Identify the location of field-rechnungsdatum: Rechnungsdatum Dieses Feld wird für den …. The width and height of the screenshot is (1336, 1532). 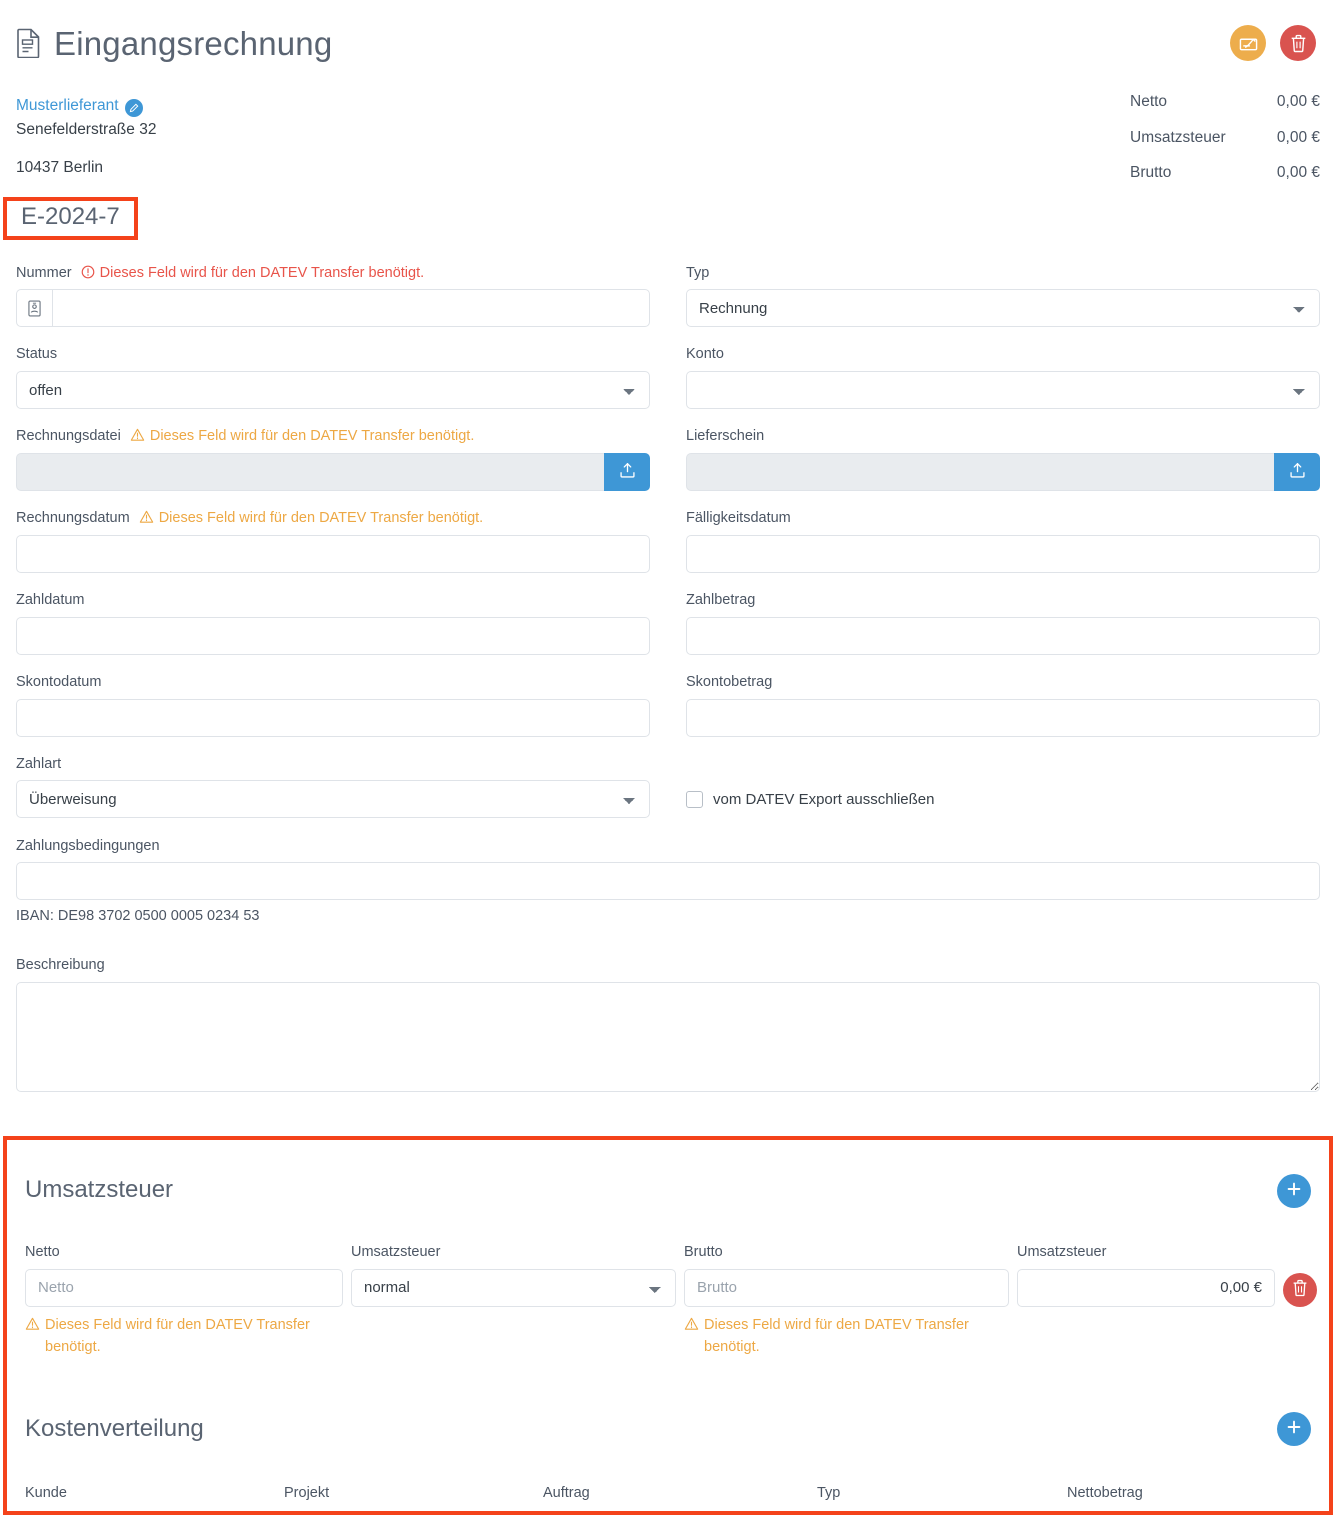
(333, 541).